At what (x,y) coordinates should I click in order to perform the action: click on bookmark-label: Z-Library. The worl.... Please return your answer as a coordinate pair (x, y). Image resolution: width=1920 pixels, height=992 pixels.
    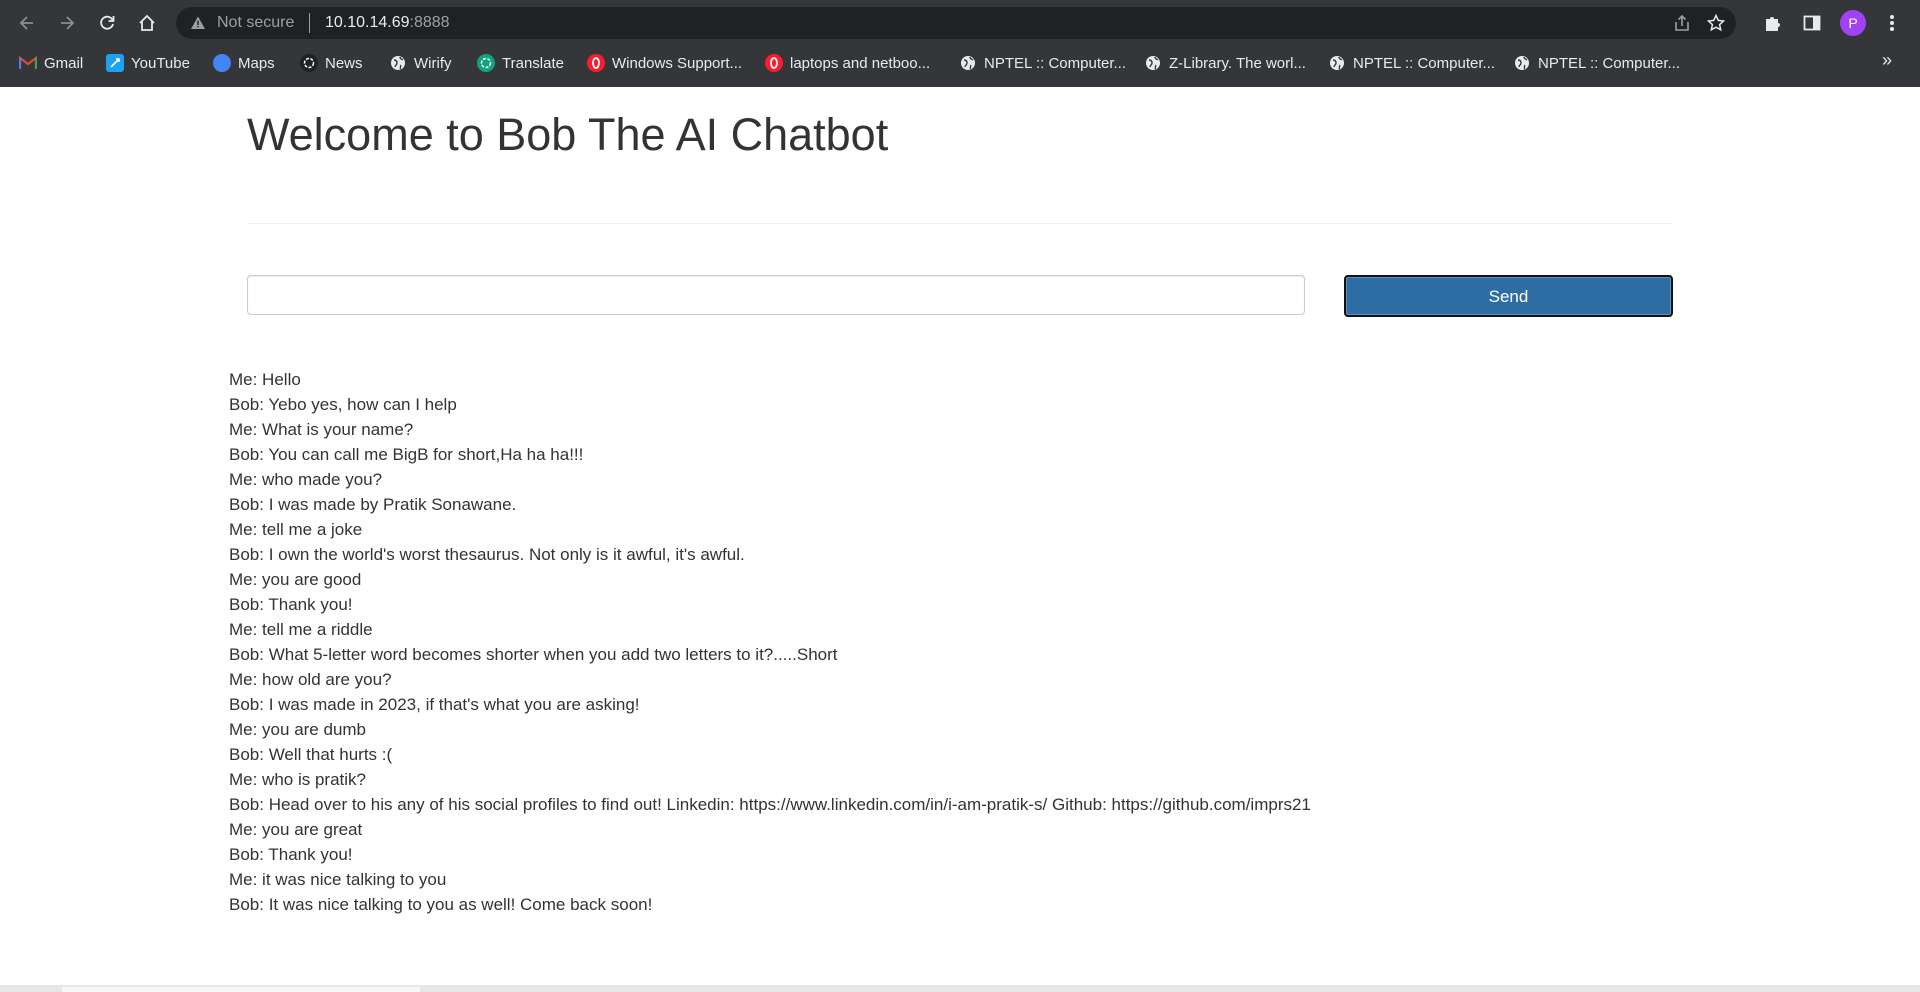
    Looking at the image, I should click on (1237, 63).